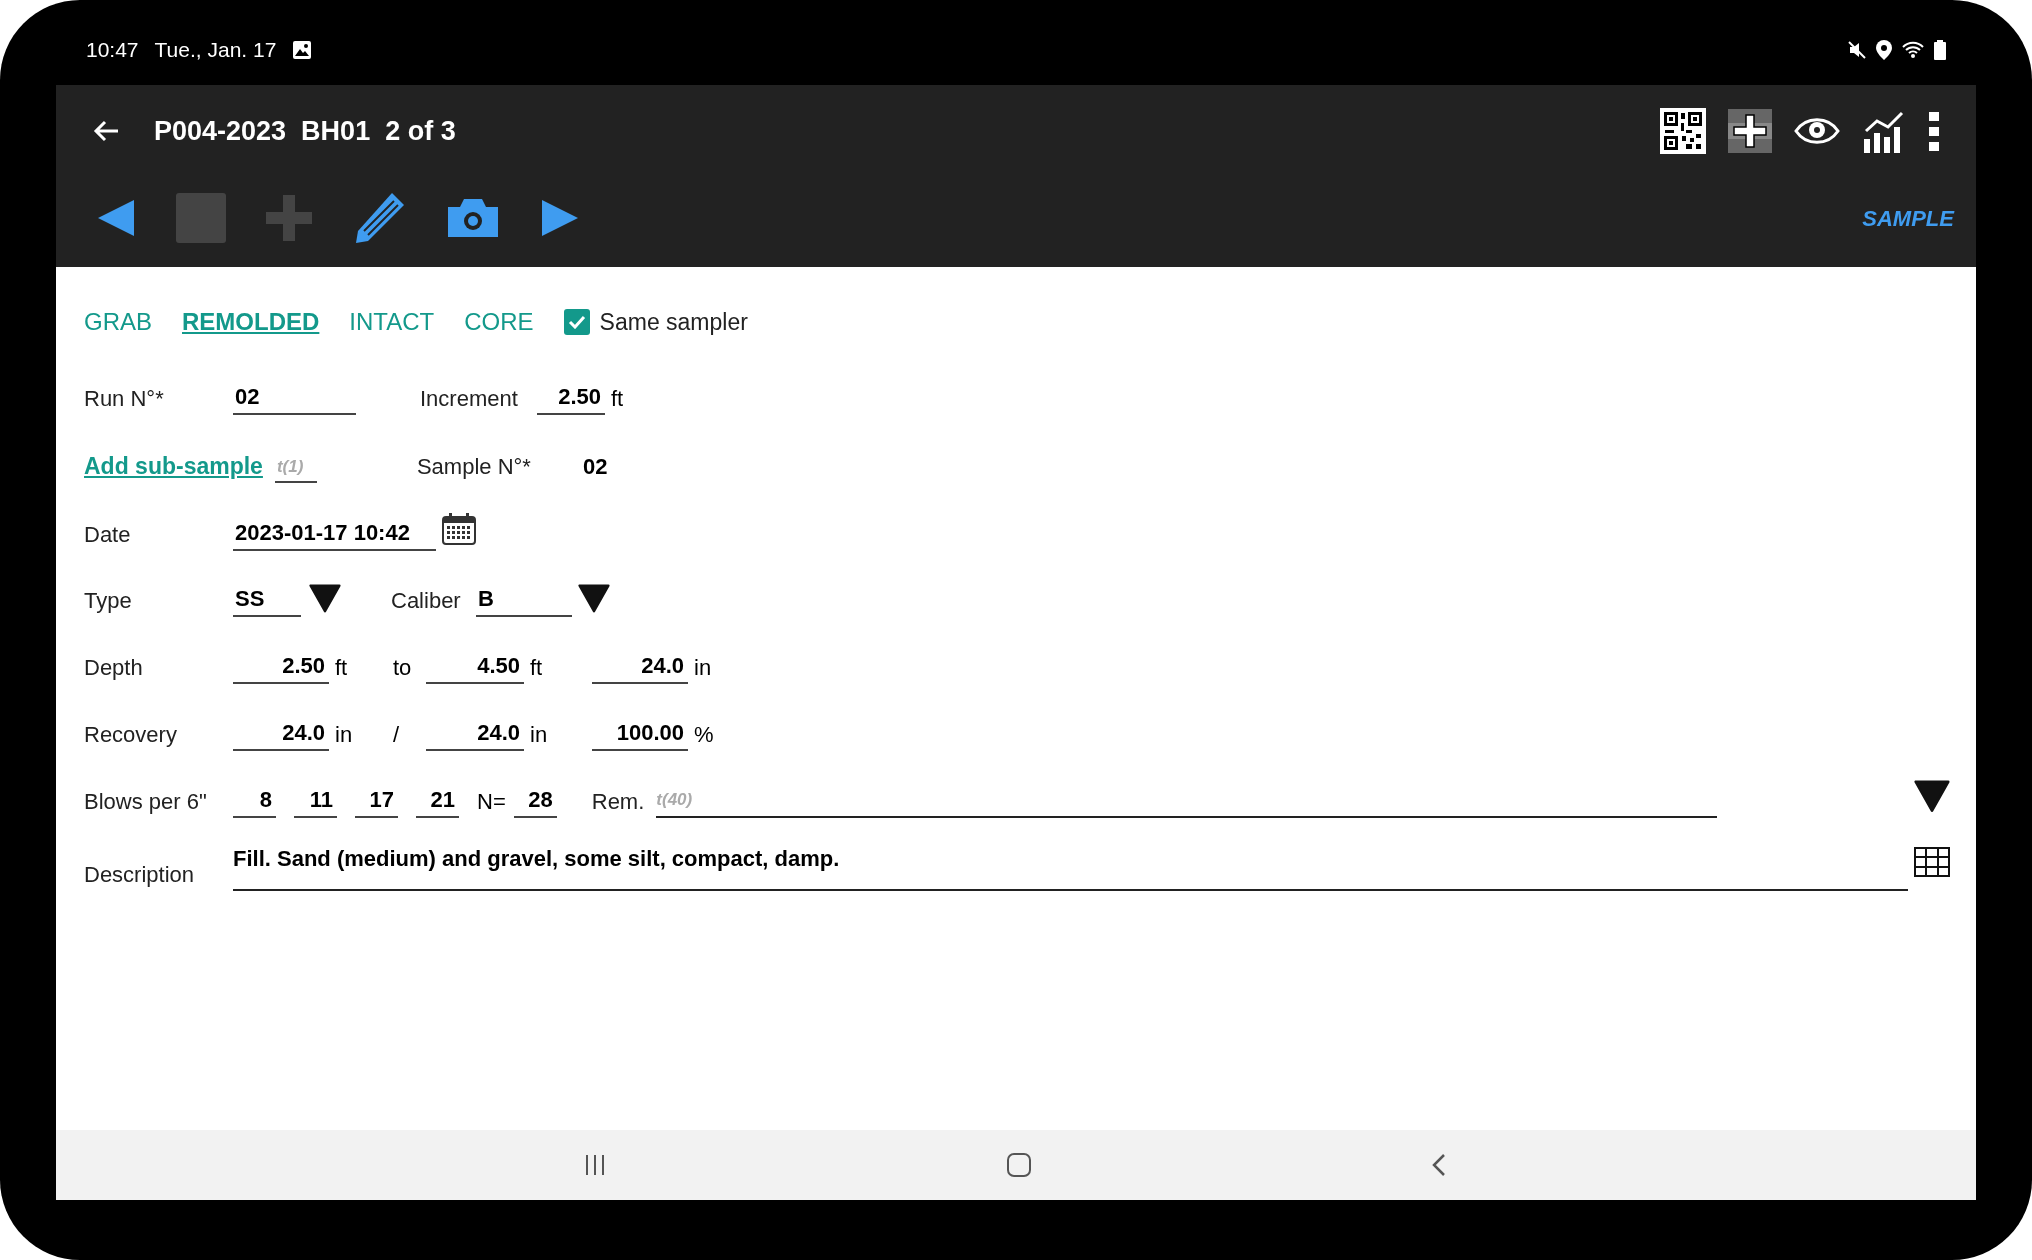 This screenshot has height=1260, width=2032. Describe the element at coordinates (112, 49) in the screenshot. I see `status-time: 10:47` at that location.